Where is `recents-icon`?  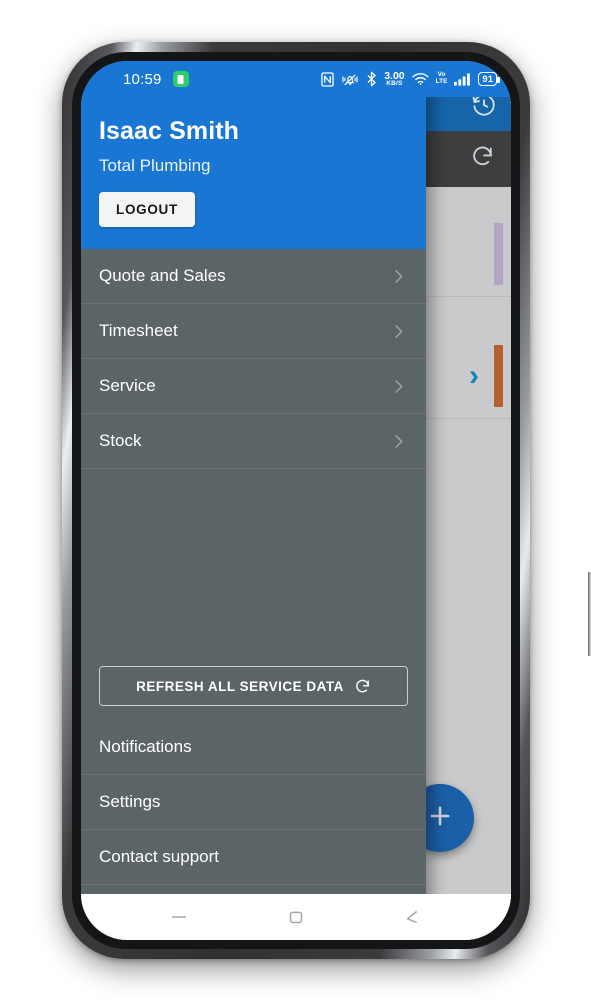
recents-icon is located at coordinates (179, 917).